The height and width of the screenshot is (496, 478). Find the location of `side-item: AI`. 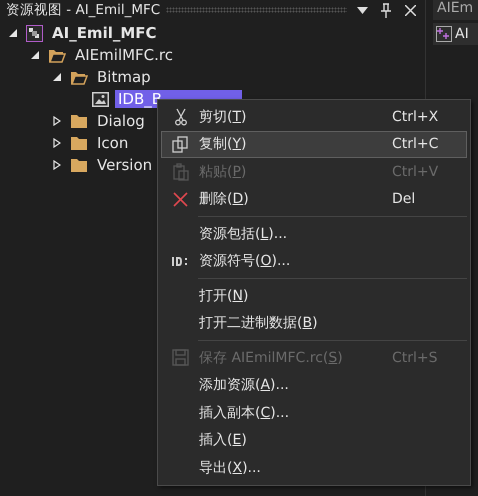

side-item: AI is located at coordinates (455, 34).